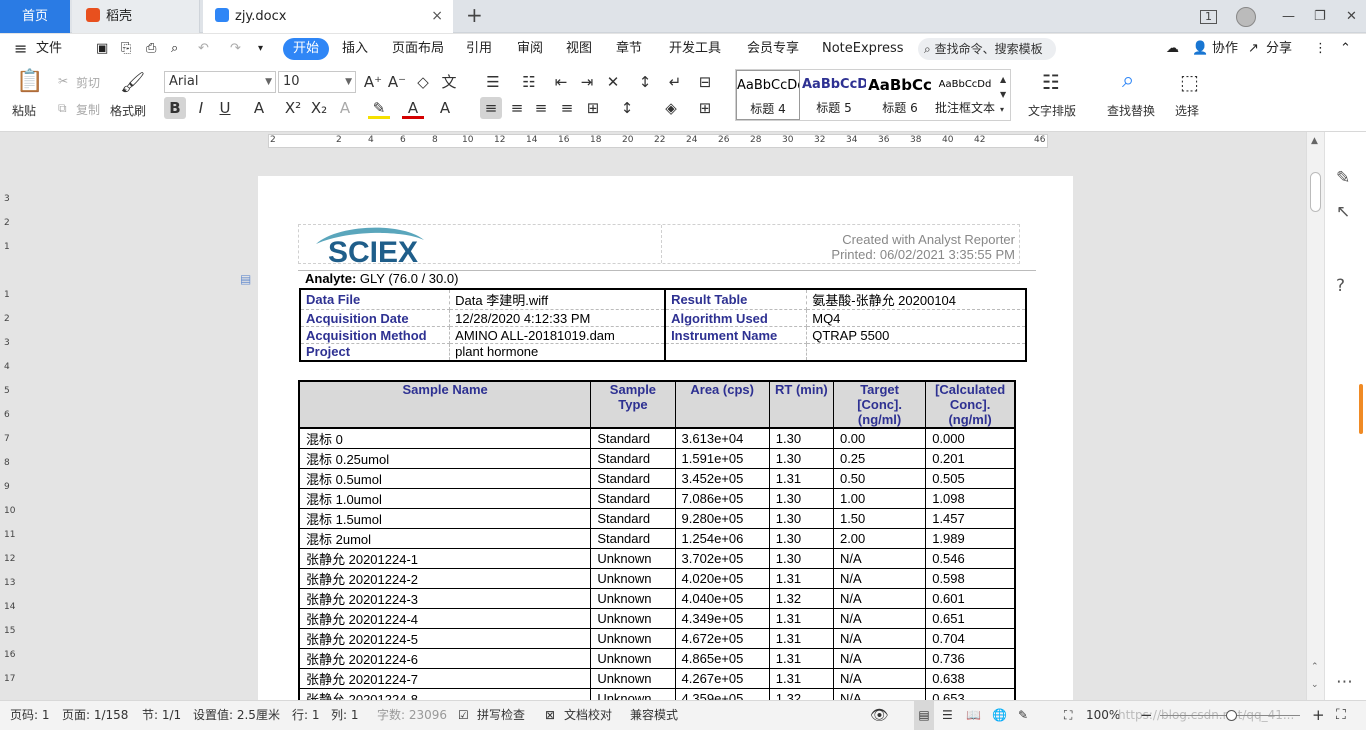 The height and width of the screenshot is (730, 1366). I want to click on strikethrough-icon: A, so click(259, 108).